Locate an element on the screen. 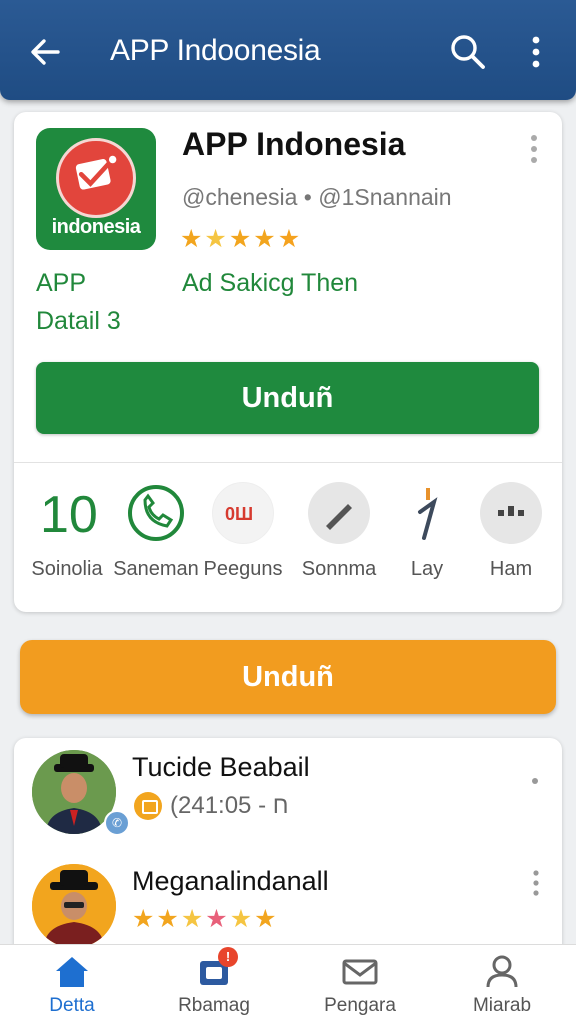 This screenshot has height=1024, width=576. number-10-icon: 10 is located at coordinates (67, 513).